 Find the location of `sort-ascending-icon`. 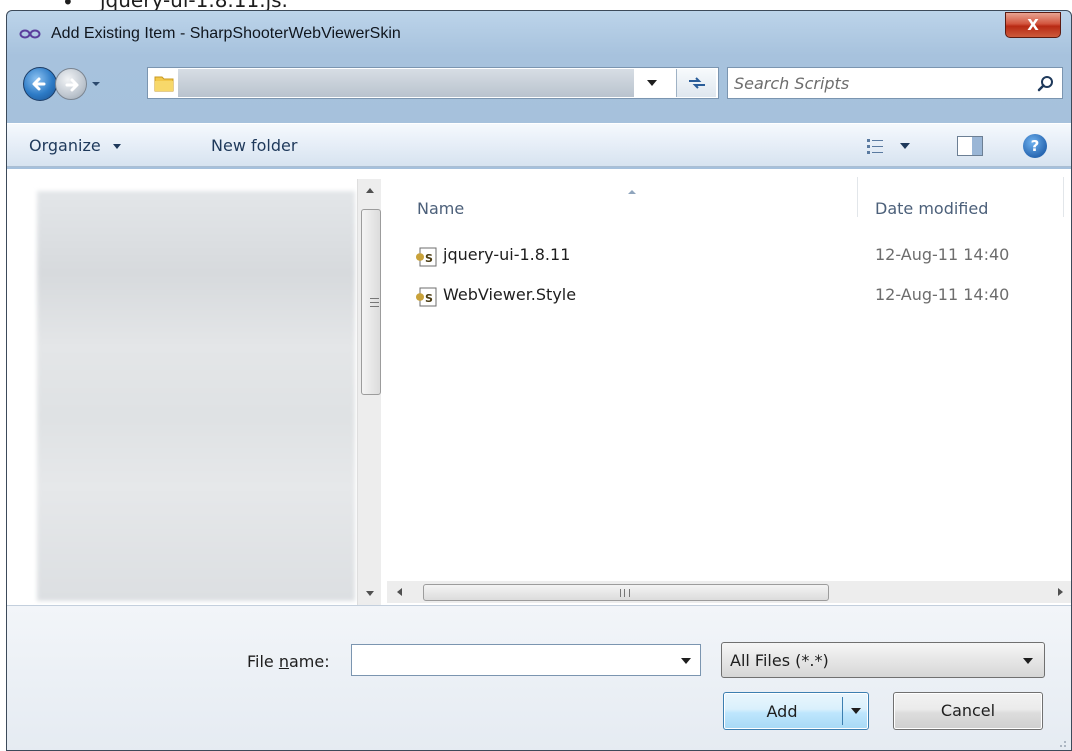

sort-ascending-icon is located at coordinates (632, 192).